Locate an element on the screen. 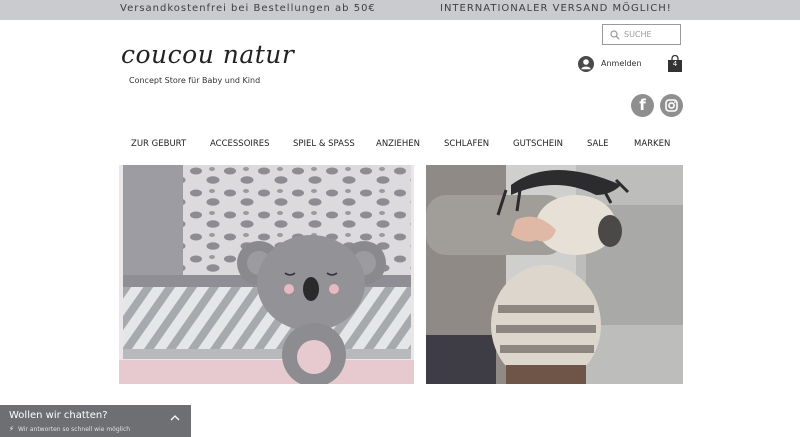 The height and width of the screenshot is (437, 800). cart-count: 4 is located at coordinates (675, 64).